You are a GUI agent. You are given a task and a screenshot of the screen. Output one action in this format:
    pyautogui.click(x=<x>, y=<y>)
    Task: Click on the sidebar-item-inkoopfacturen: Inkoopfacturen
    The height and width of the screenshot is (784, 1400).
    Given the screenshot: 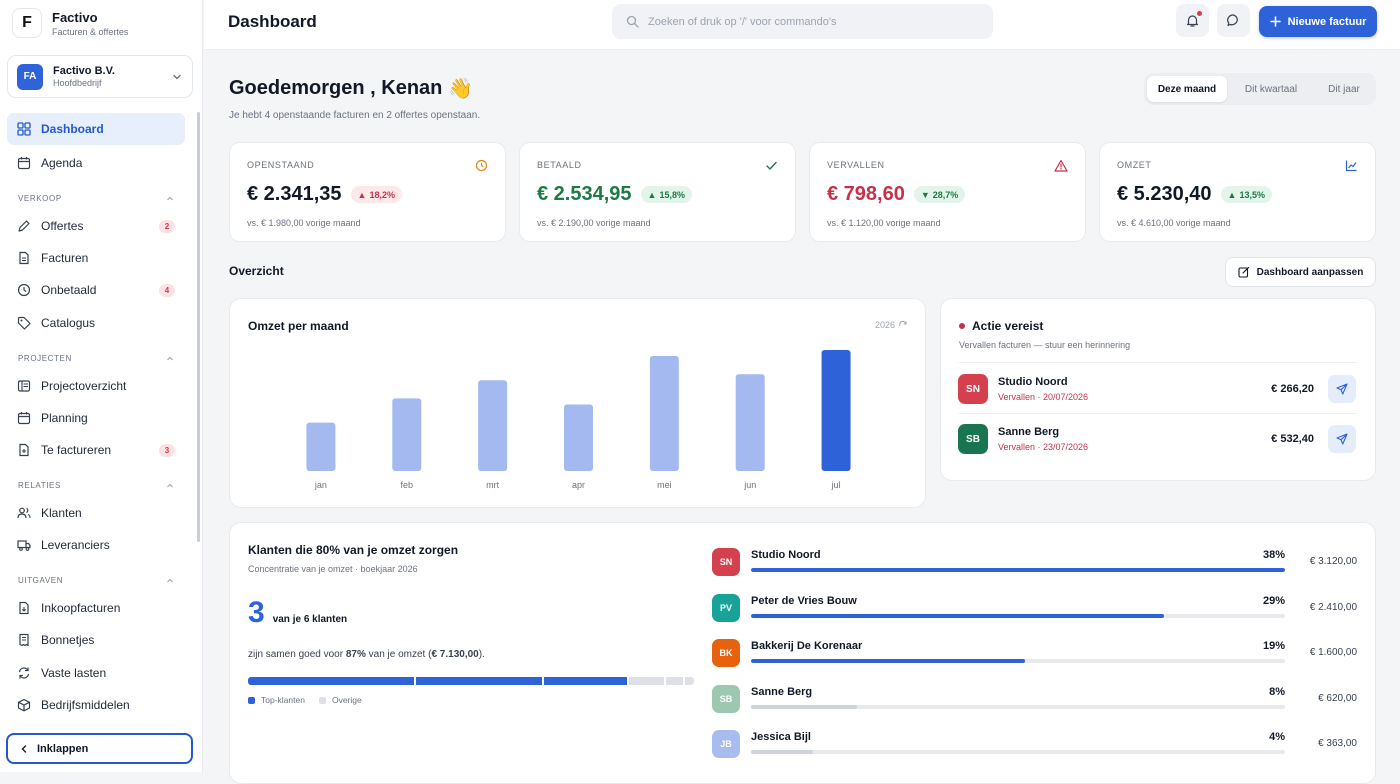 What is the action you would take?
    pyautogui.click(x=96, y=608)
    